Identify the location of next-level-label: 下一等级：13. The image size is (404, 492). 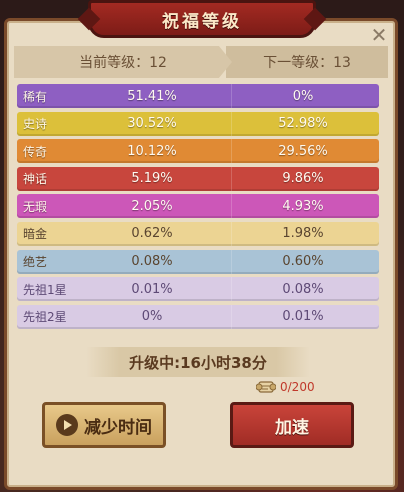
(307, 62).